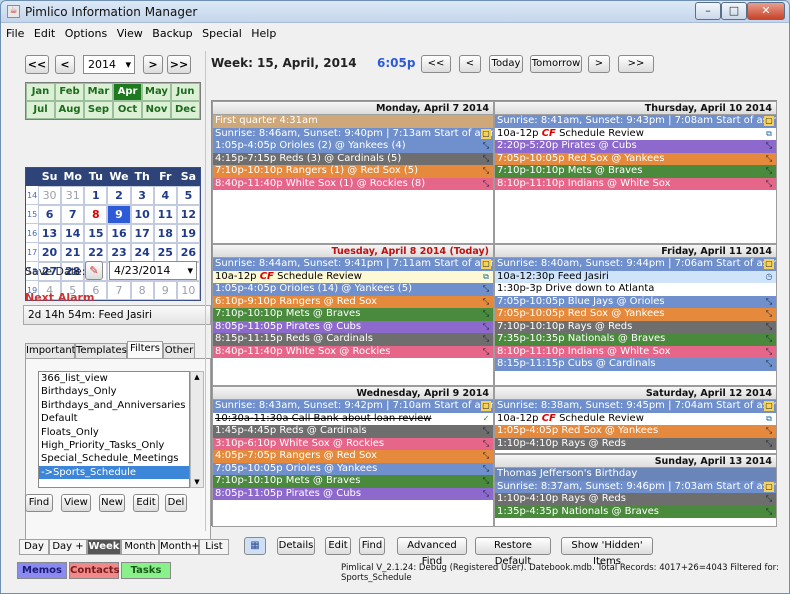 The height and width of the screenshot is (594, 790). What do you see at coordinates (635, 146) in the screenshot?
I see `calendar-event: 2:20p-5:20p Pirates @ Cubs ⤡` at bounding box center [635, 146].